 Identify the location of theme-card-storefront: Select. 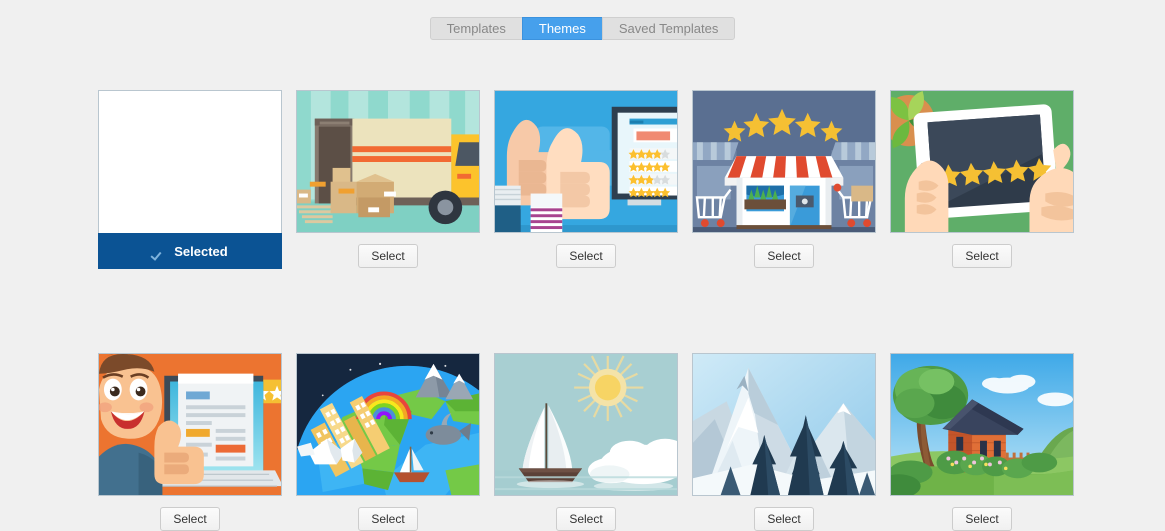
(784, 179).